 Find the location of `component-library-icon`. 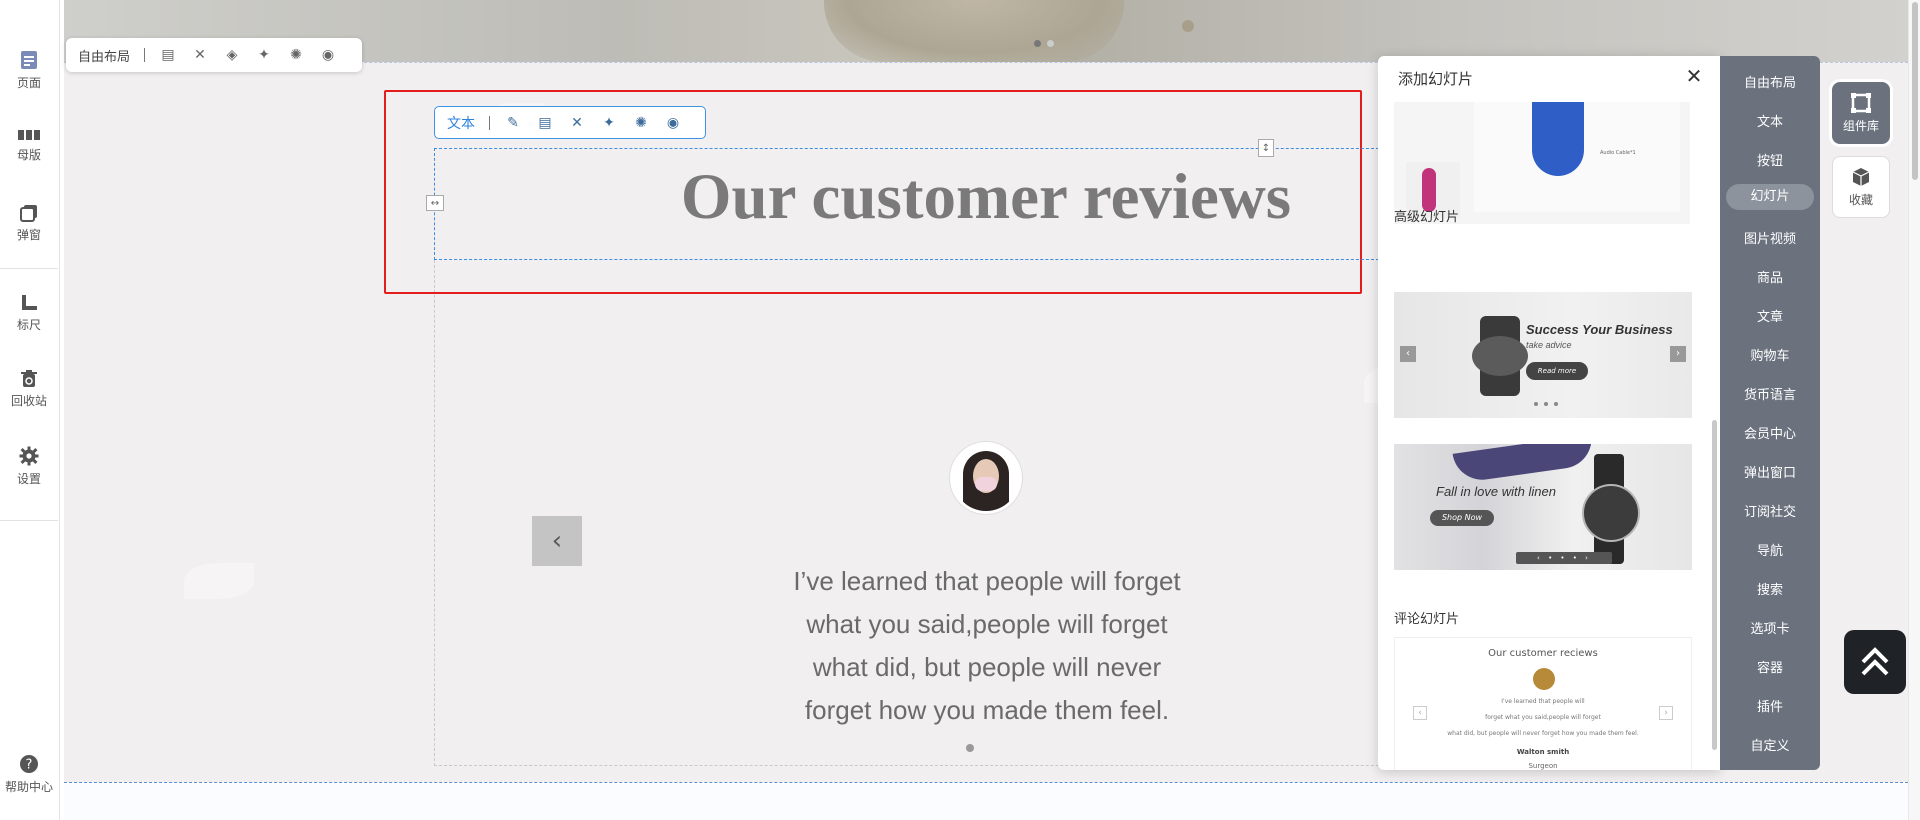

component-library-icon is located at coordinates (1861, 102).